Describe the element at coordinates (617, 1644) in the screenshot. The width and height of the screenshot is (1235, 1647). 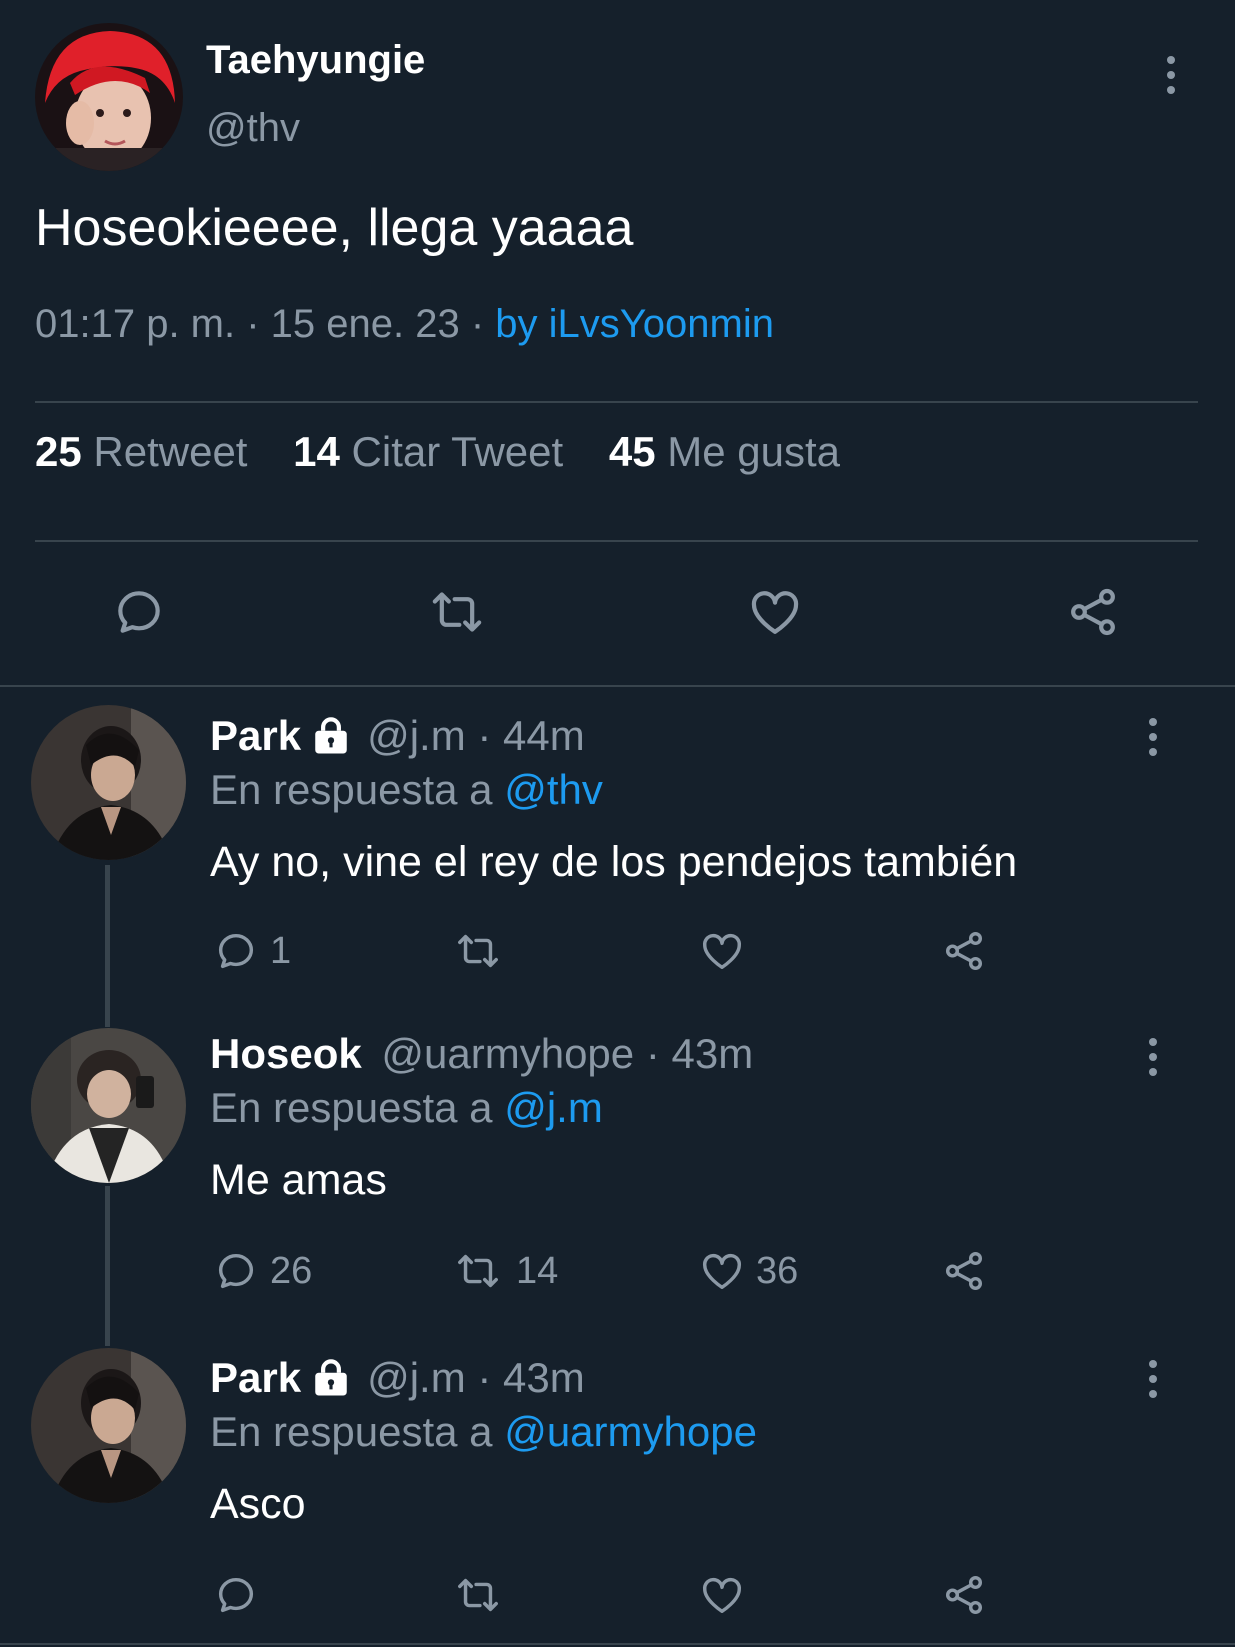
I see `bottom-divider` at that location.